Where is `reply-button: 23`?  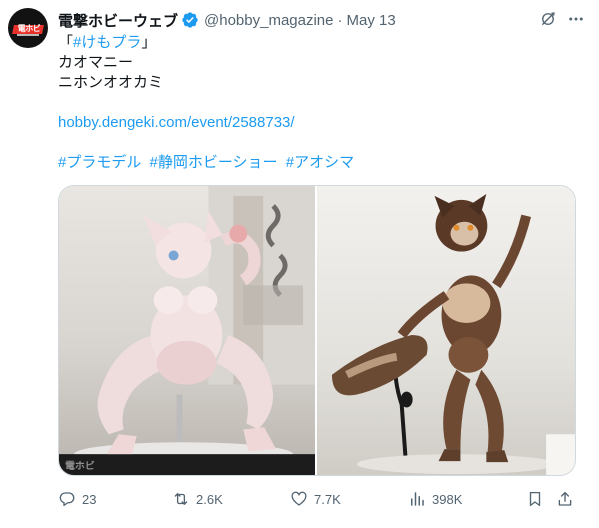
reply-button: 23 is located at coordinates (77, 499).